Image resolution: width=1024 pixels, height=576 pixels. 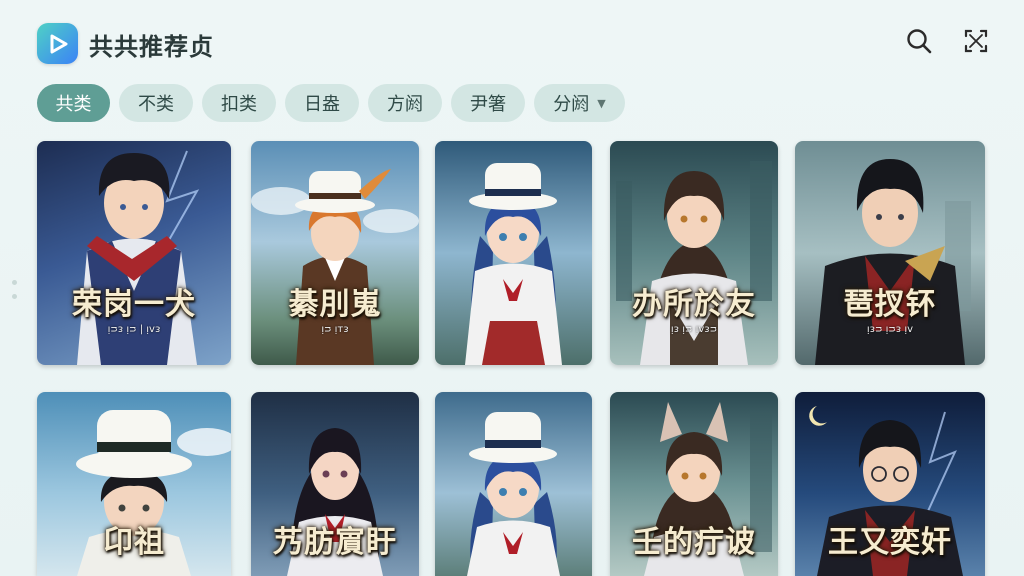 I want to click on page-title: 共共推荐贞, so click(x=151, y=47).